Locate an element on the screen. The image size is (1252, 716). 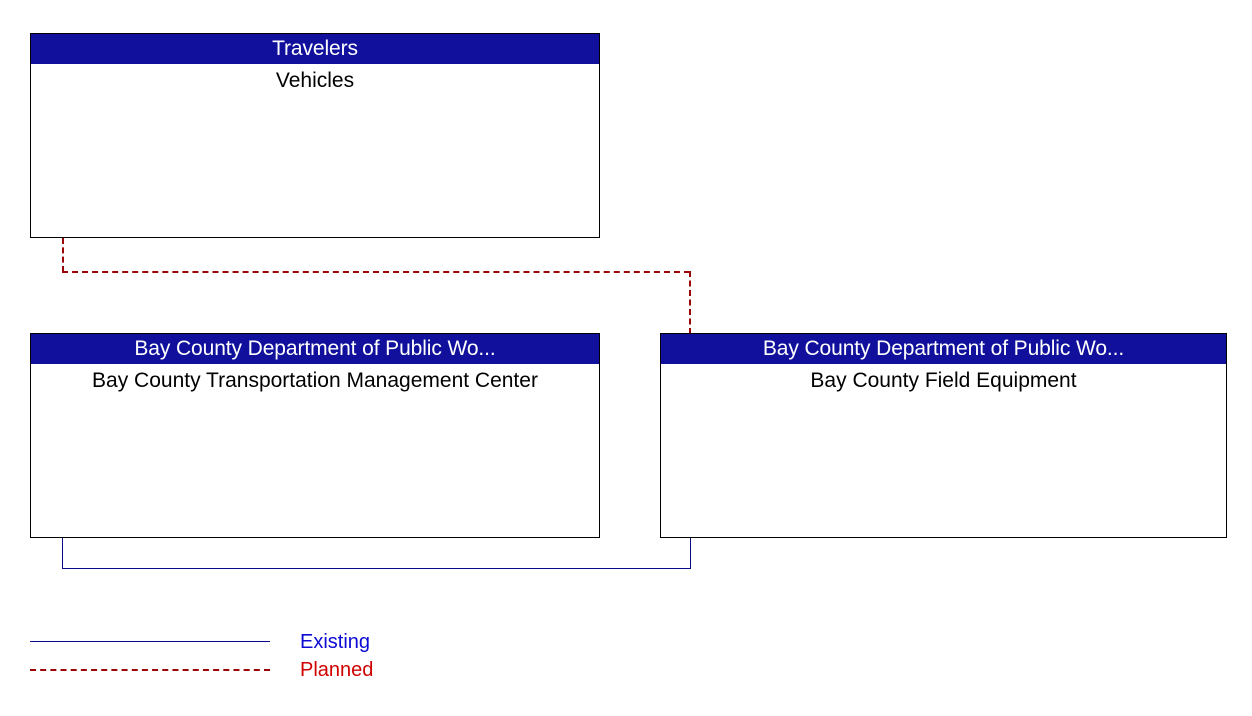
legend-item-planned: Planned is located at coordinates (240, 670).